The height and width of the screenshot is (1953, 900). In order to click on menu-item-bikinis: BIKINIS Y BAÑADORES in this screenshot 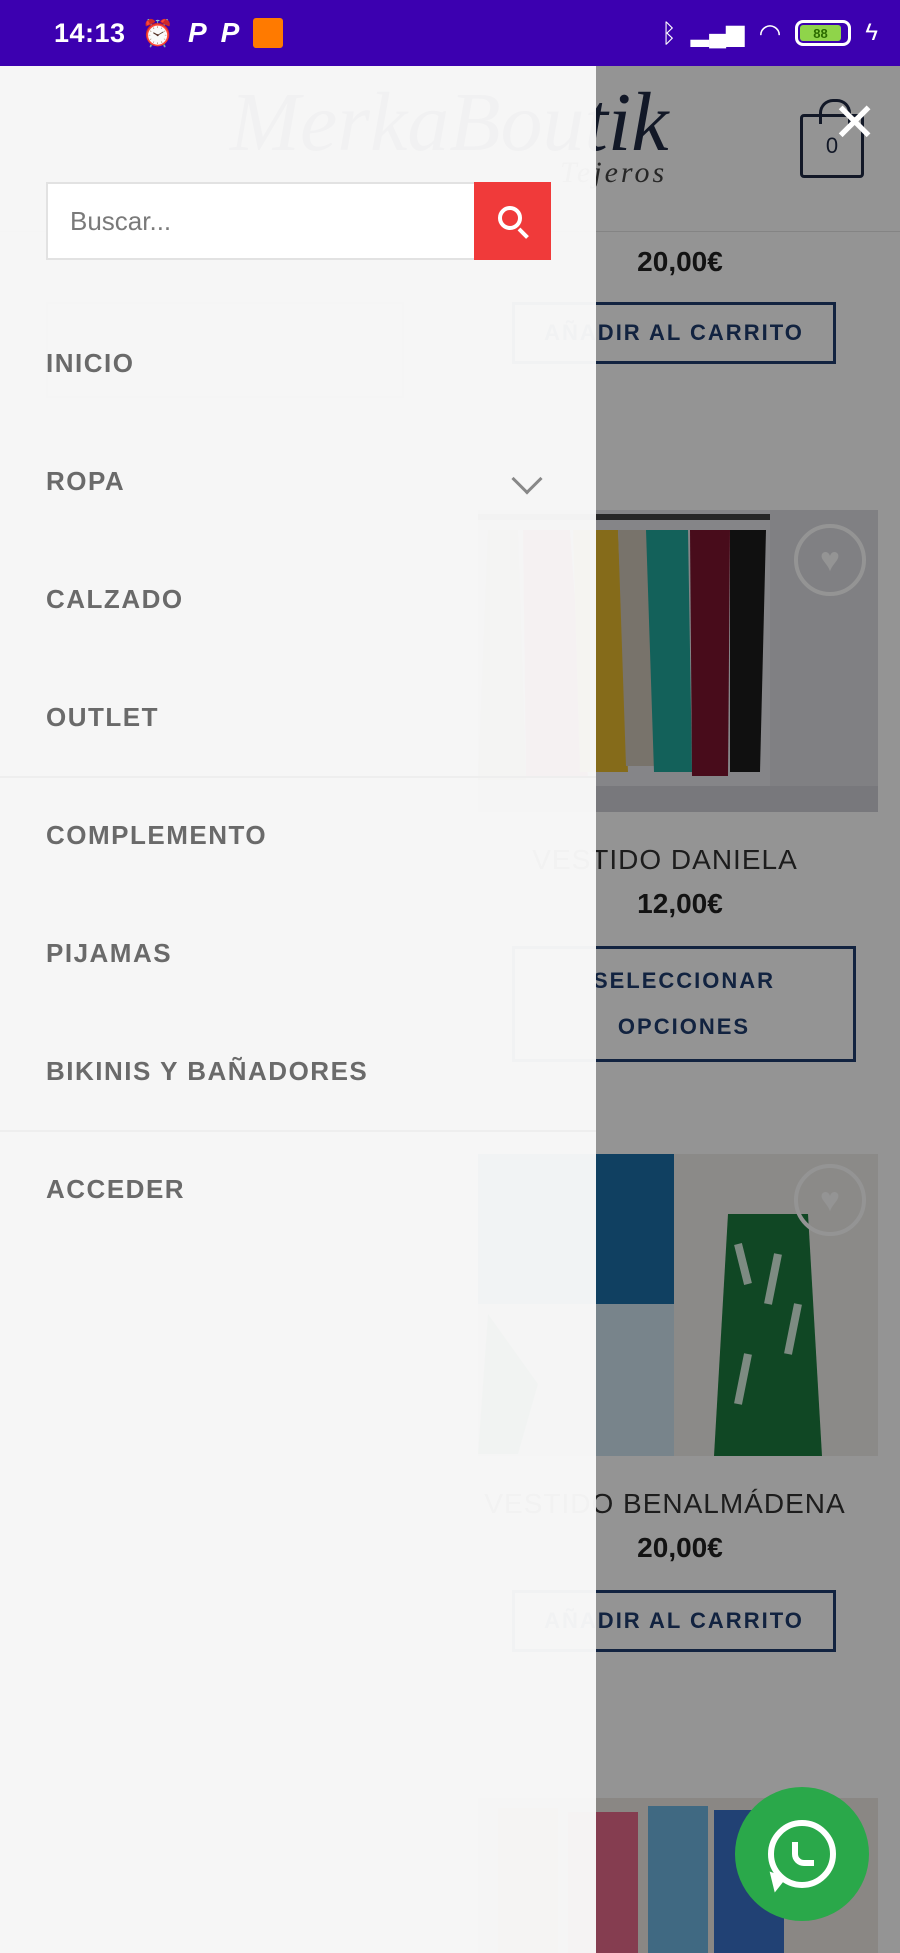, I will do `click(298, 1071)`.